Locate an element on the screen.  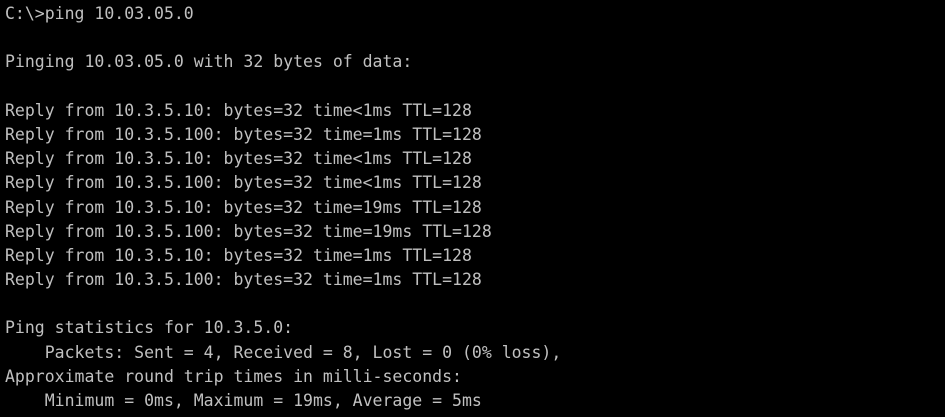
stats-header: Ping statistics for 10.3.5.0: is located at coordinates (149, 328).